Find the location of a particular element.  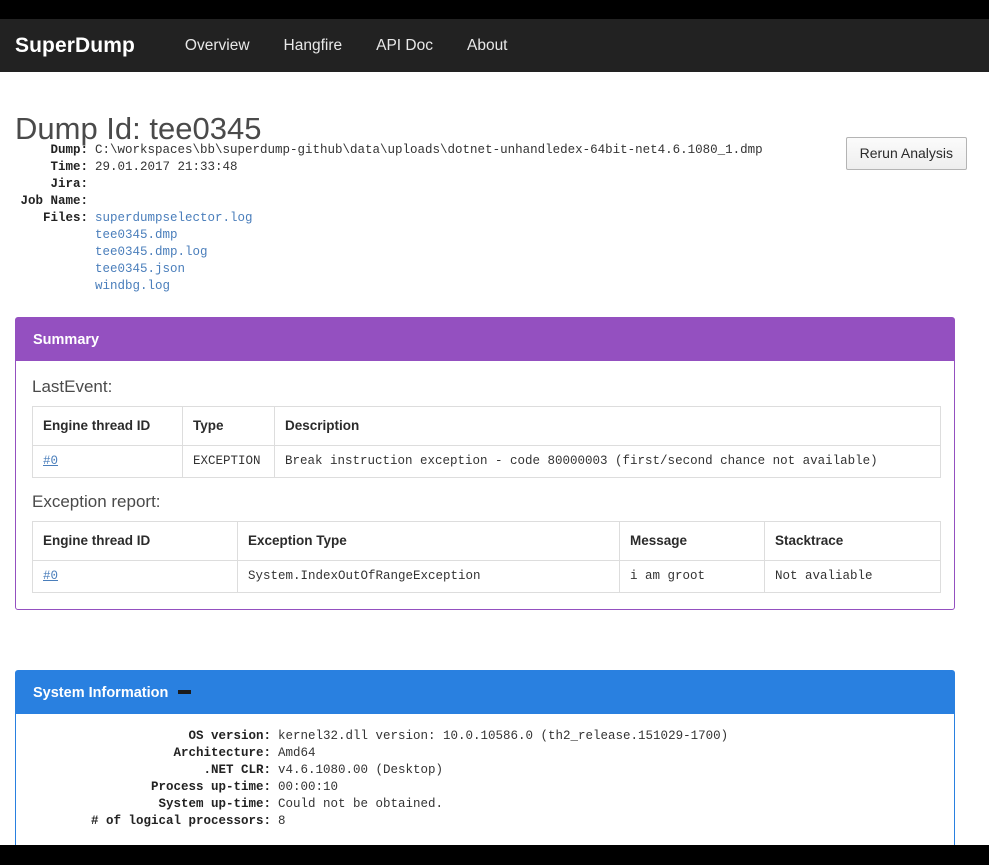

lastevent-col-thread-id: Engine thread ID is located at coordinates (107, 426).